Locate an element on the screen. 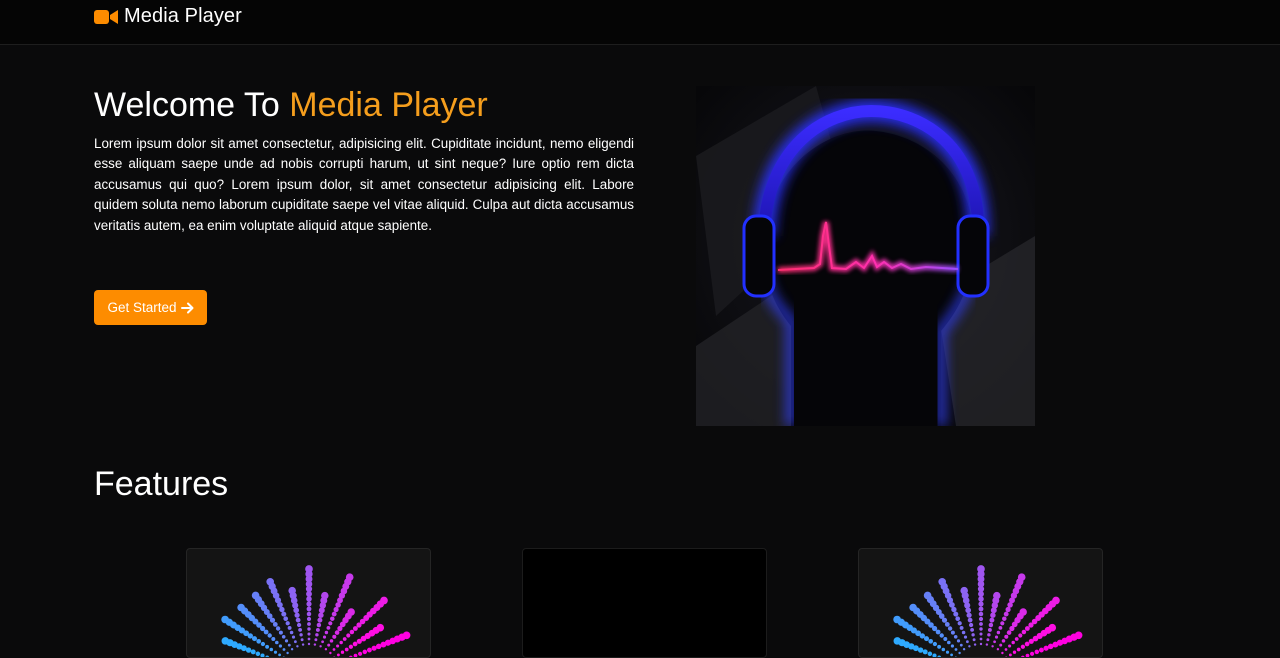 Image resolution: width=1280 pixels, height=658 pixels. hero-title: Welcome To Media Player is located at coordinates (291, 105).